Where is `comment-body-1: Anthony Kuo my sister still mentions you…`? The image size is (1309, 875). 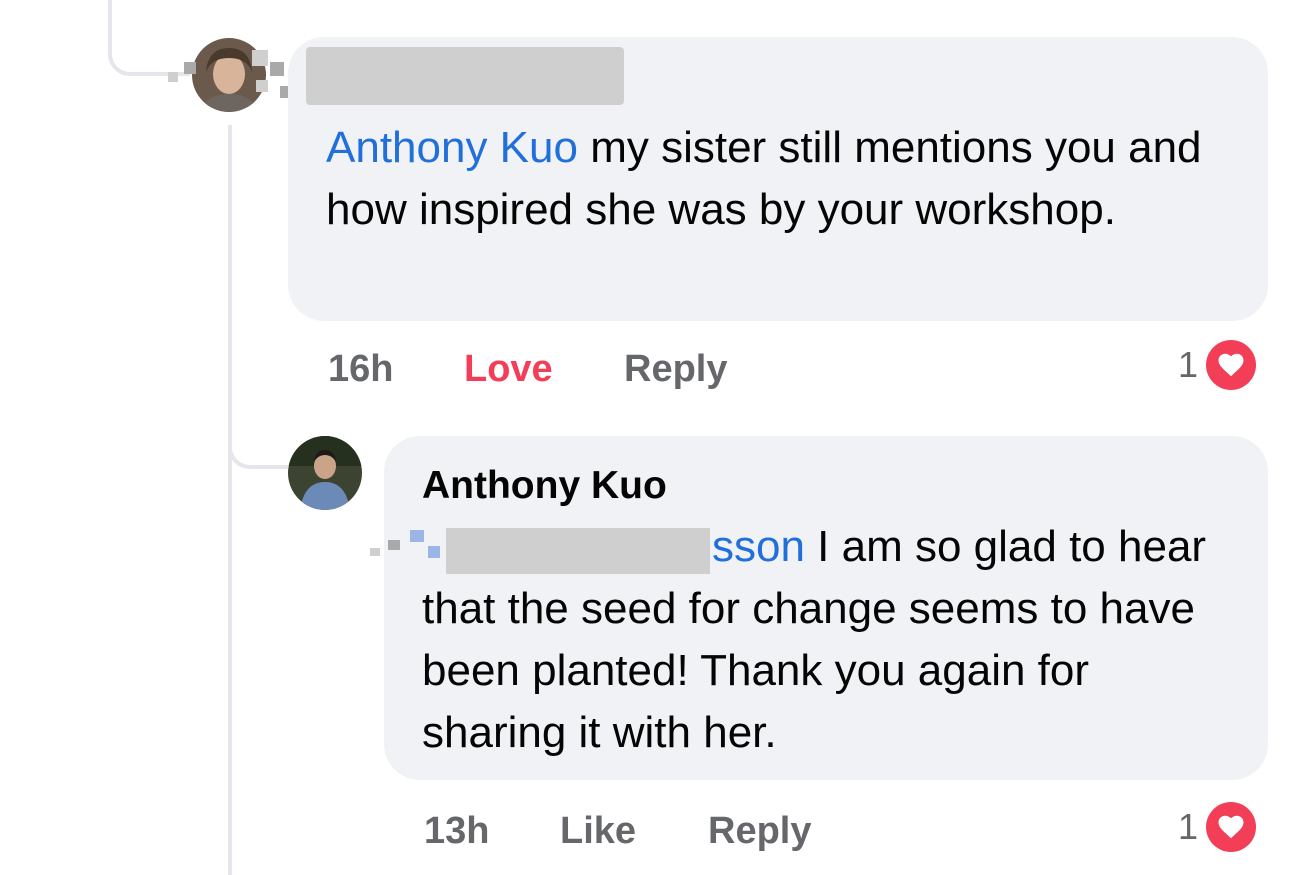
comment-body-1: Anthony Kuo my sister still mentions you… is located at coordinates (781, 179).